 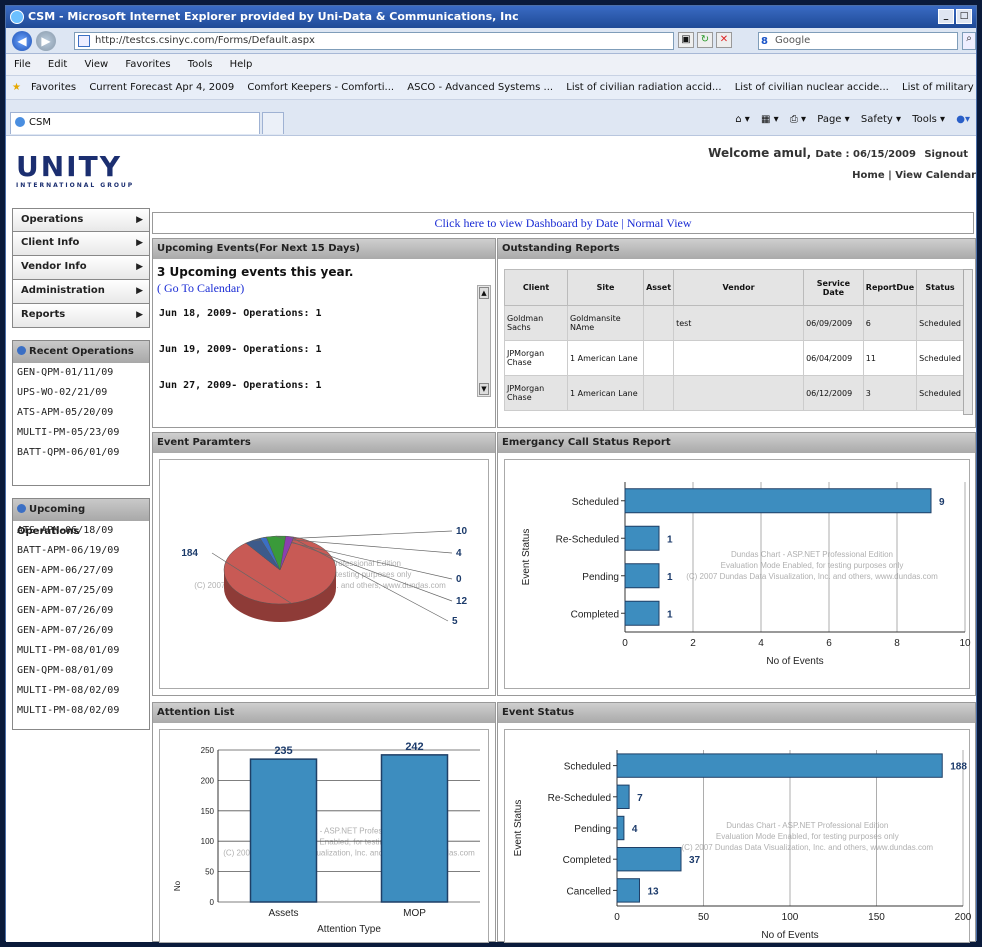 I want to click on menu-favorites: Favorites, so click(x=147, y=64).